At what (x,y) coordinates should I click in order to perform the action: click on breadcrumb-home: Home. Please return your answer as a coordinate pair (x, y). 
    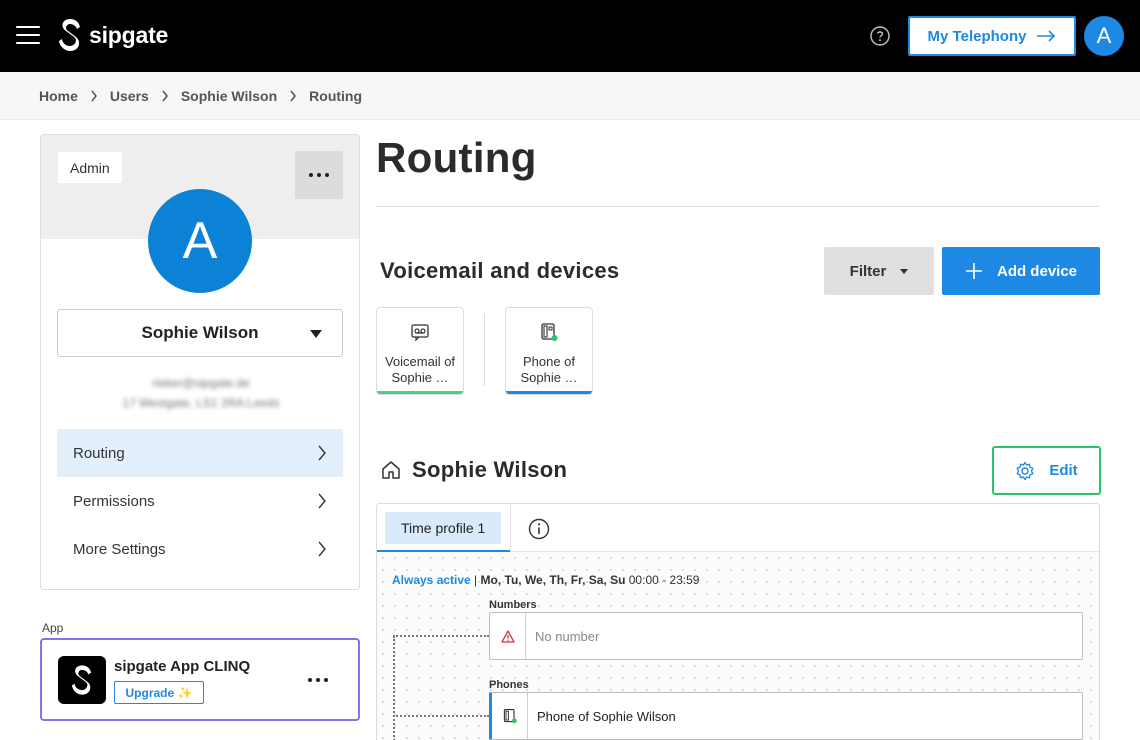
    Looking at the image, I should click on (58, 96).